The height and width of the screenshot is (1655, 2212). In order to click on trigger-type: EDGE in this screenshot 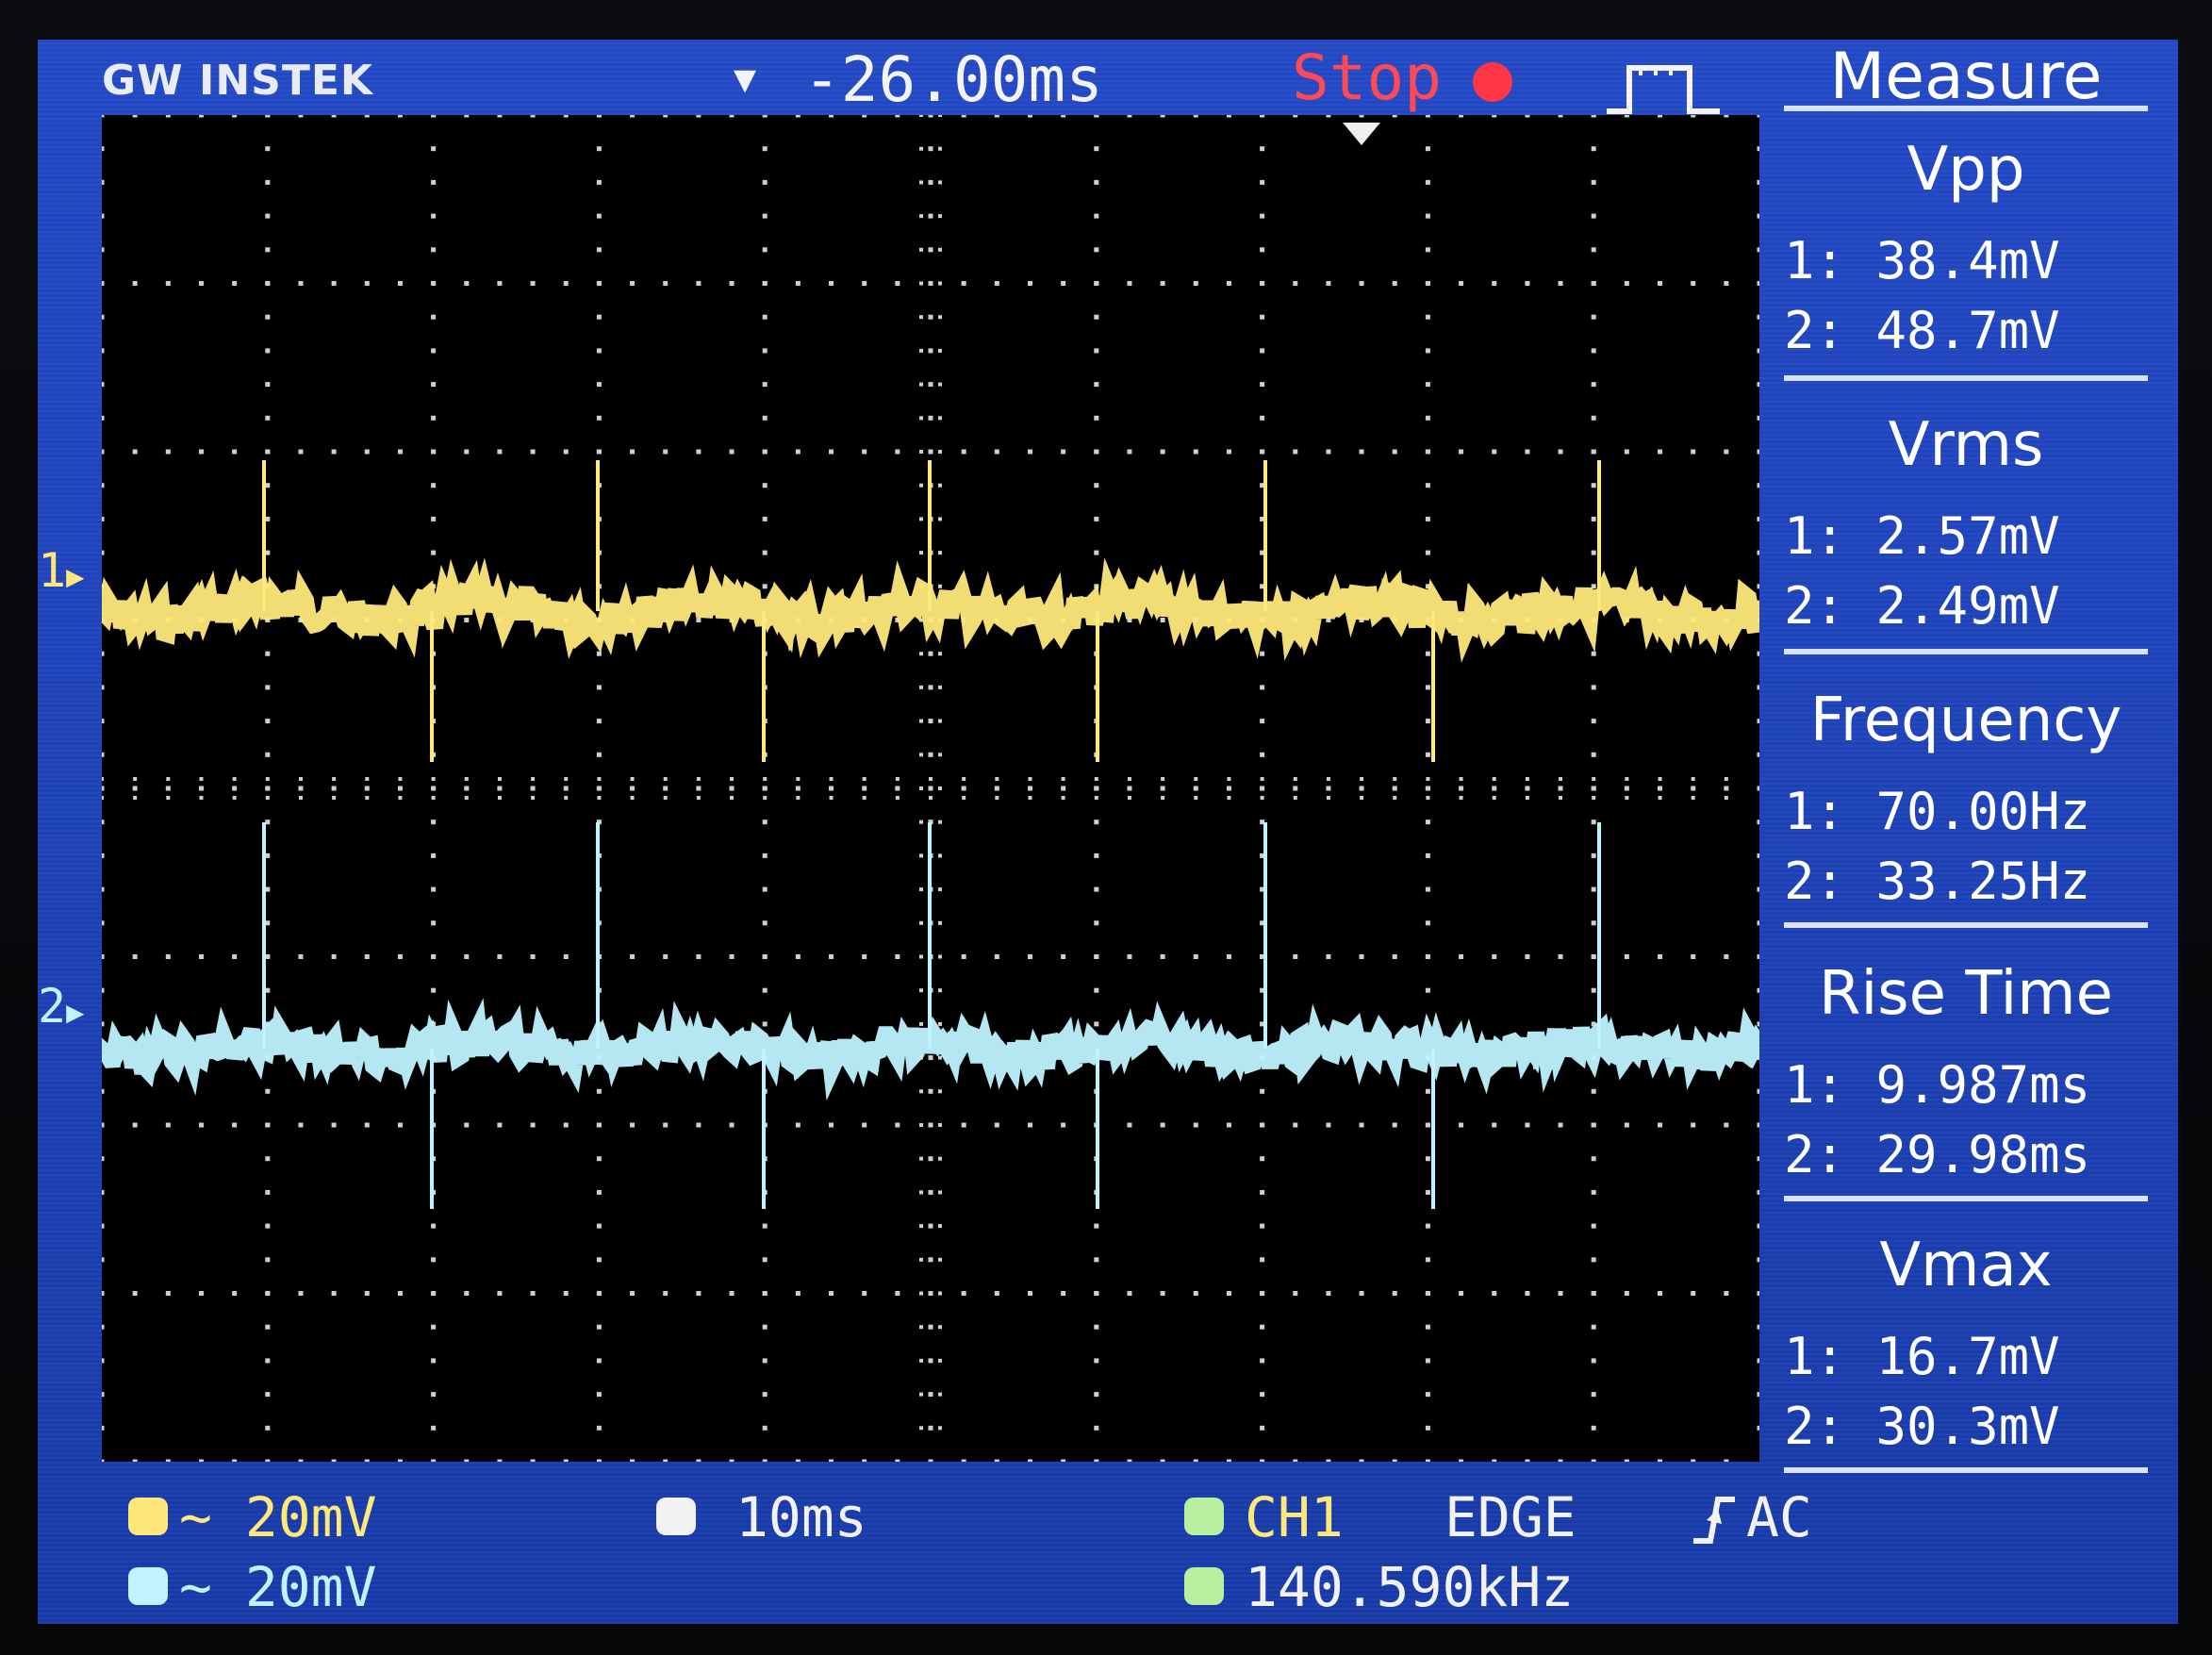, I will do `click(1510, 1517)`.